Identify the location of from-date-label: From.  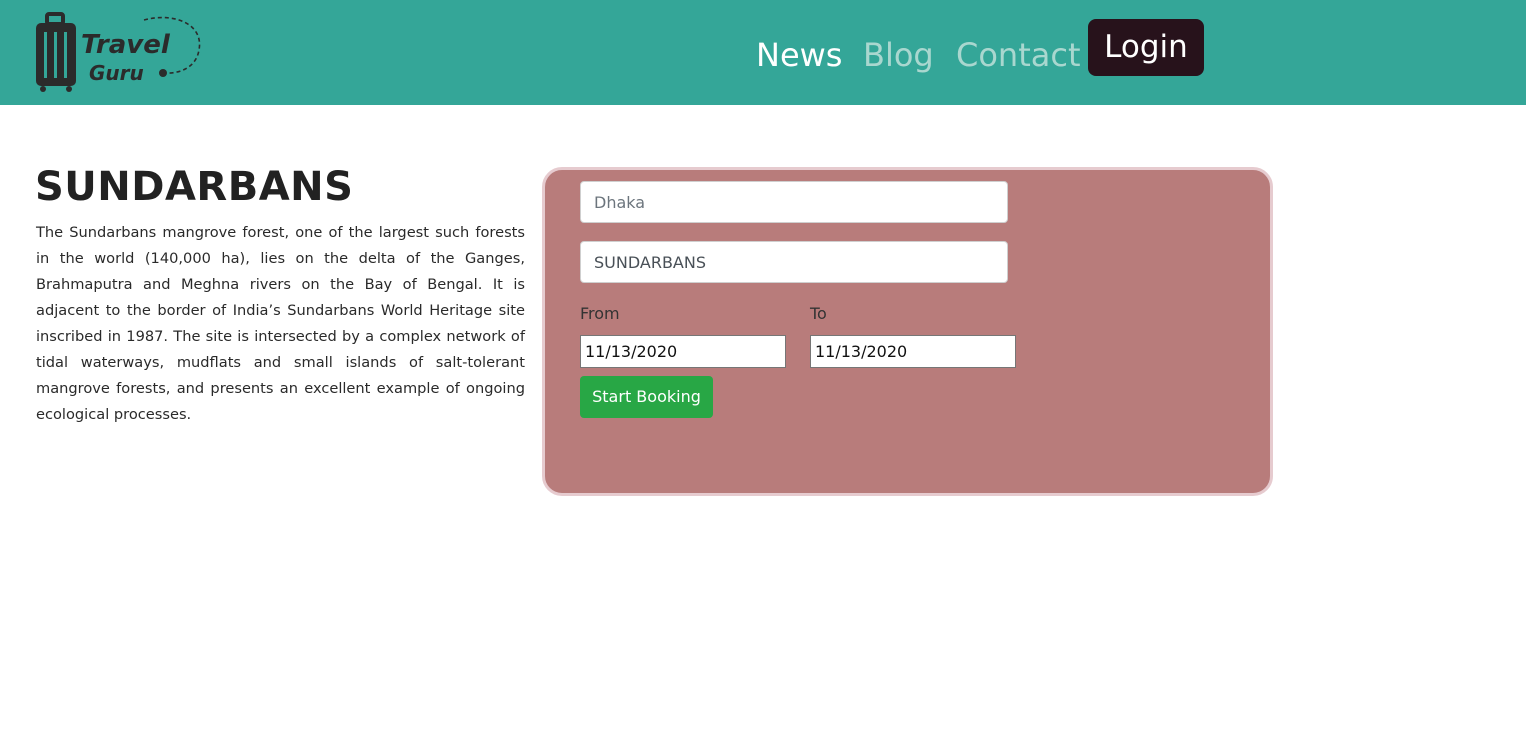
(600, 313).